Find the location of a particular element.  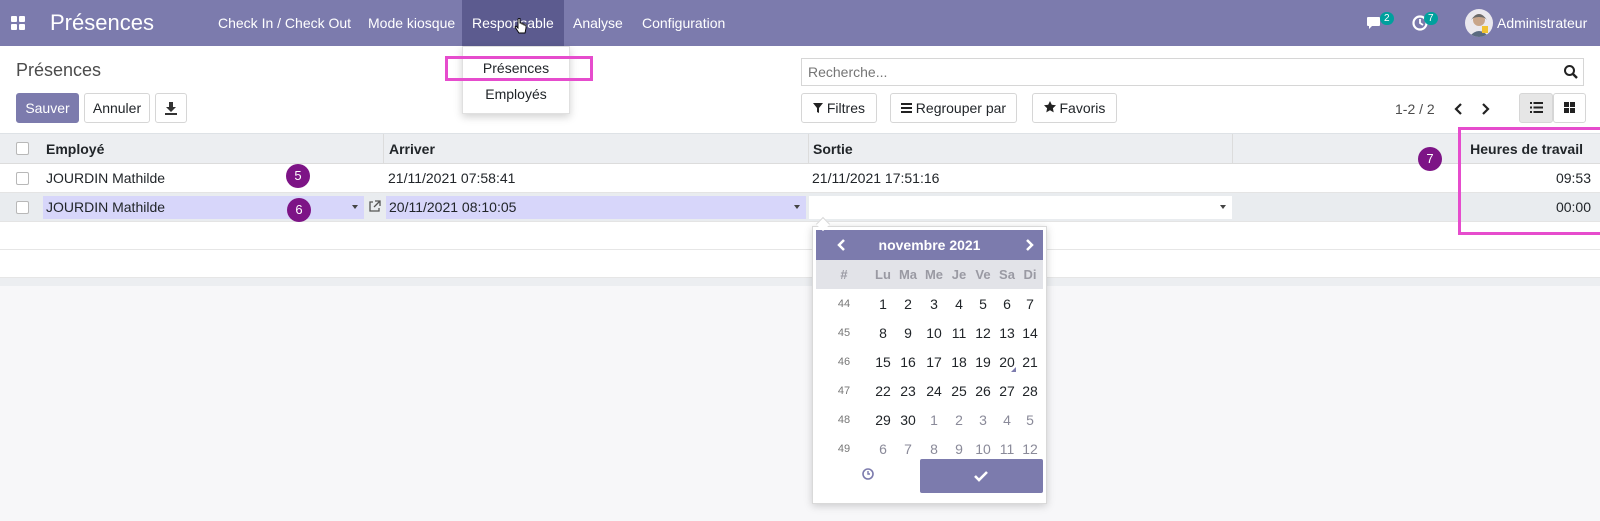

select-all-checkbox is located at coordinates (22, 148).